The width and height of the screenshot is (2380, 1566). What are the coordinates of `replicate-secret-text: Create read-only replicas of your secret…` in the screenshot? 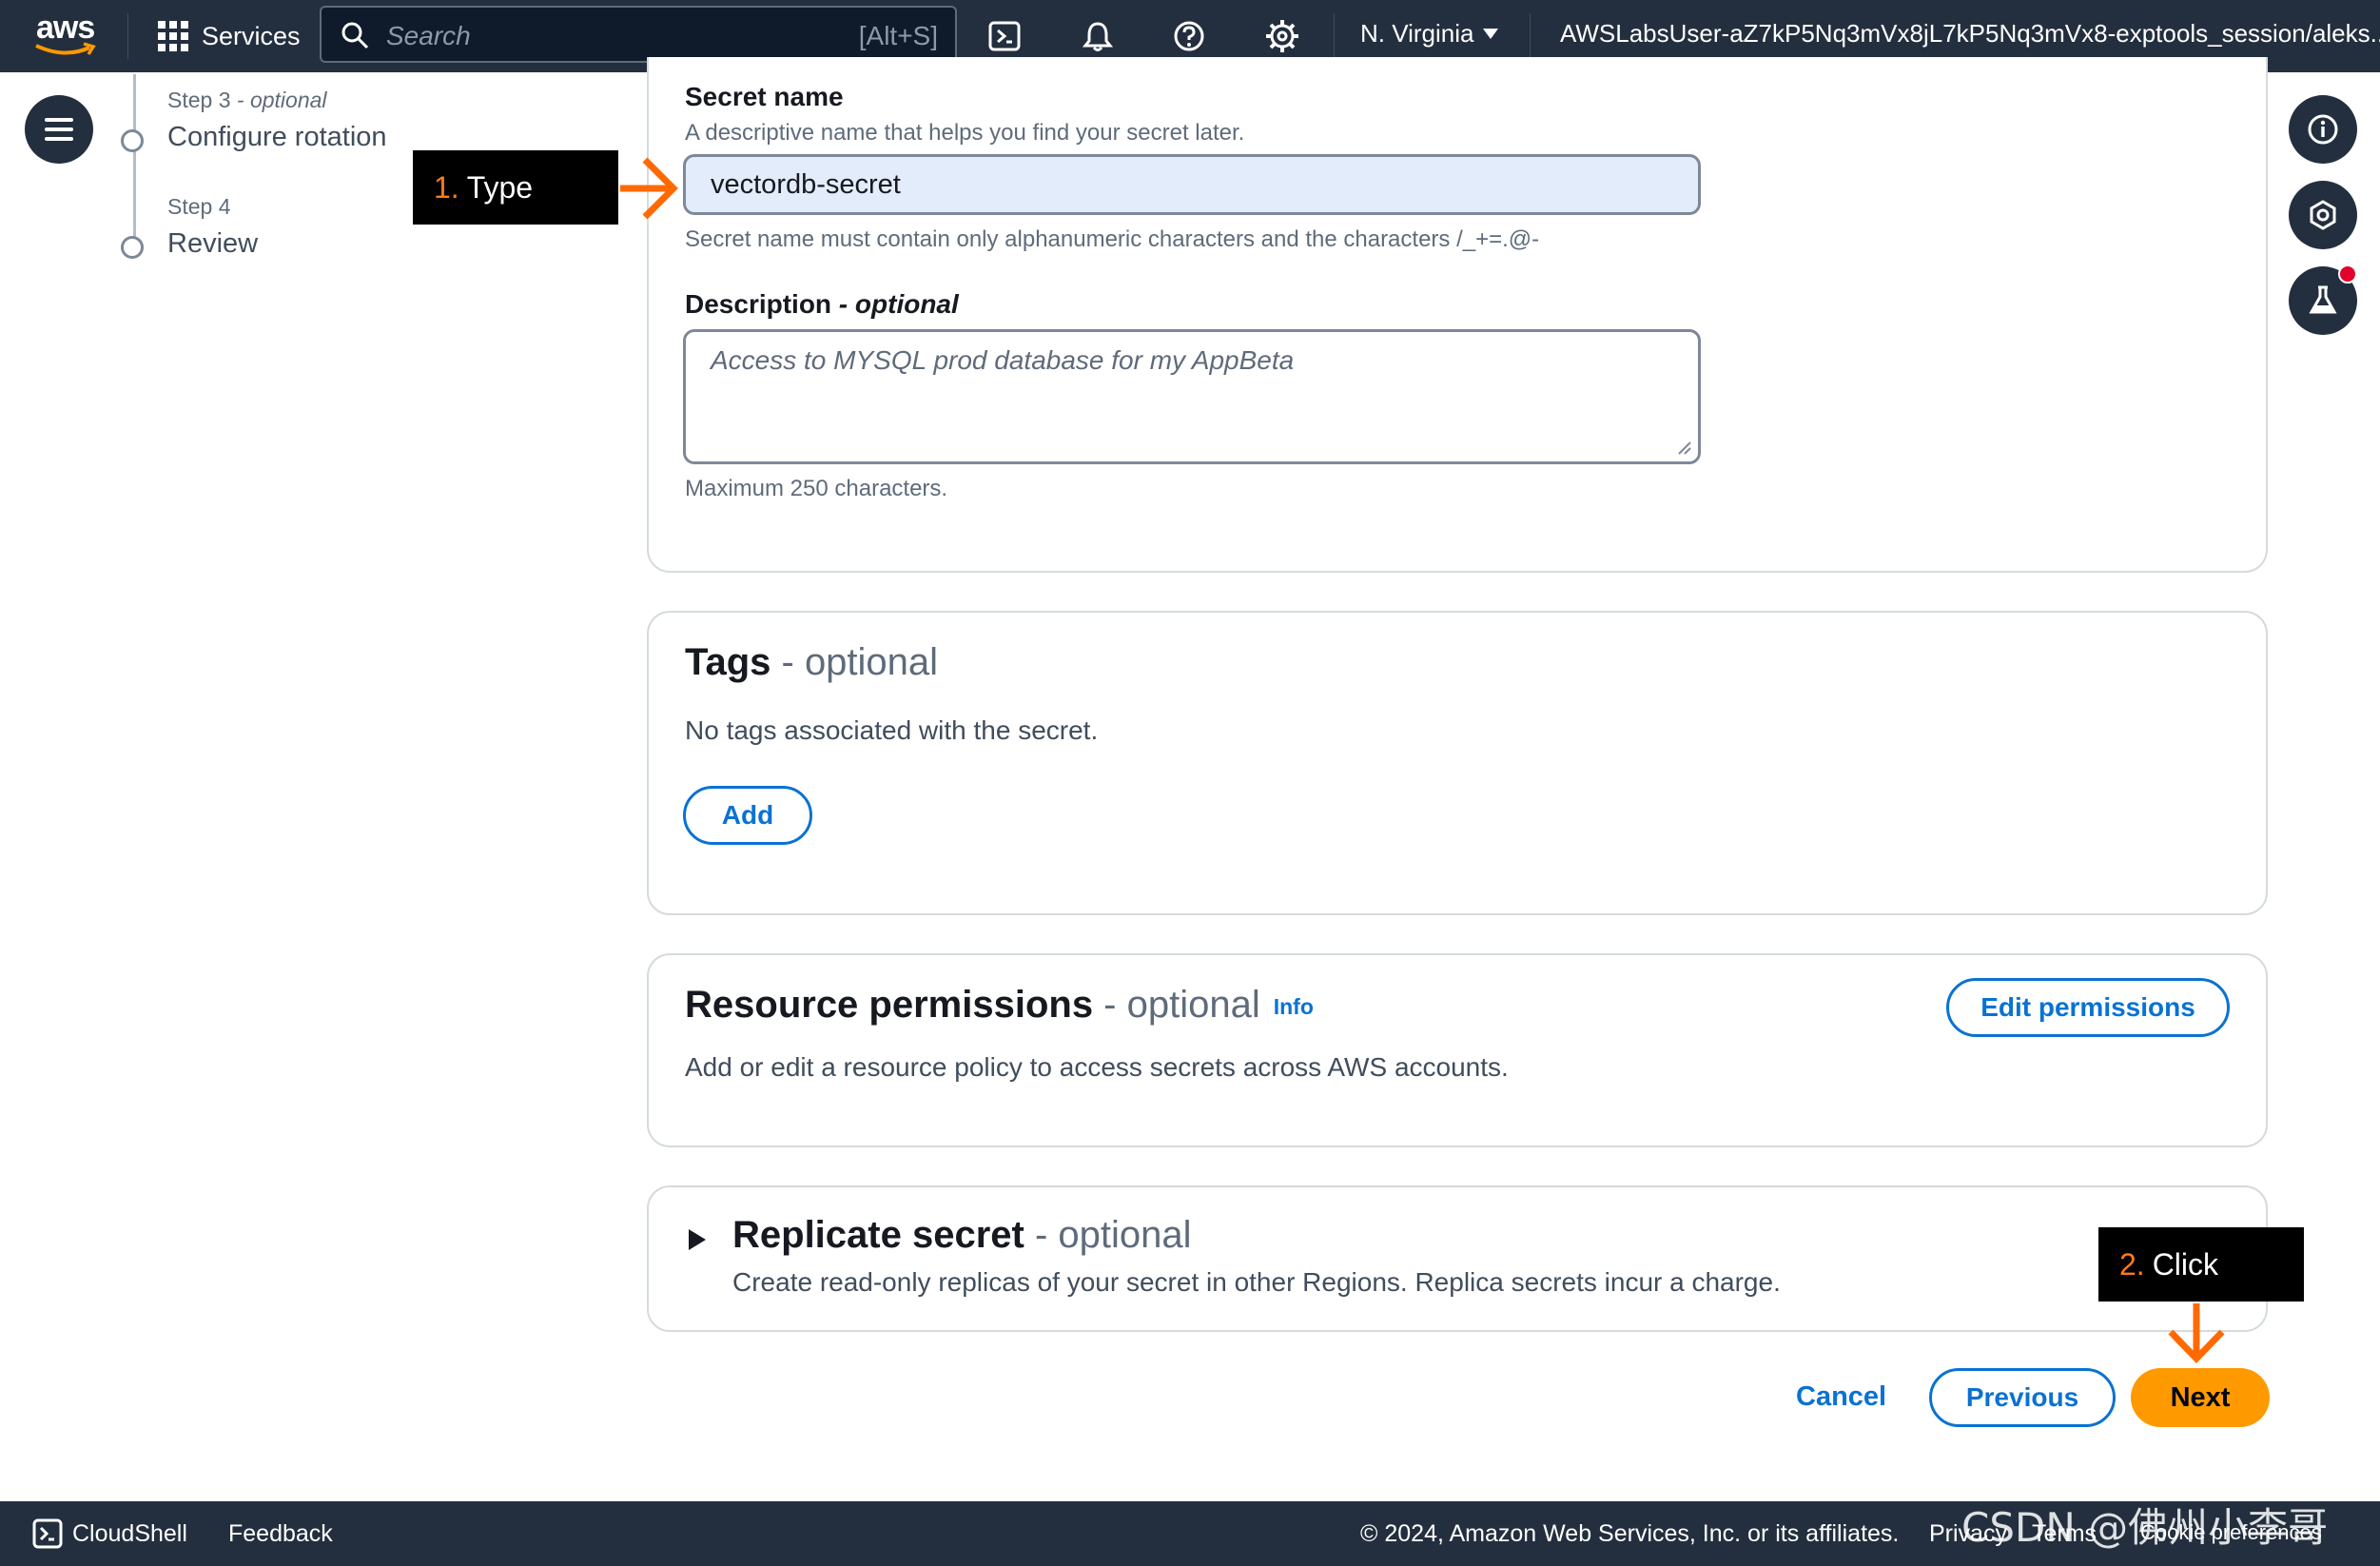 It's located at (1256, 1282).